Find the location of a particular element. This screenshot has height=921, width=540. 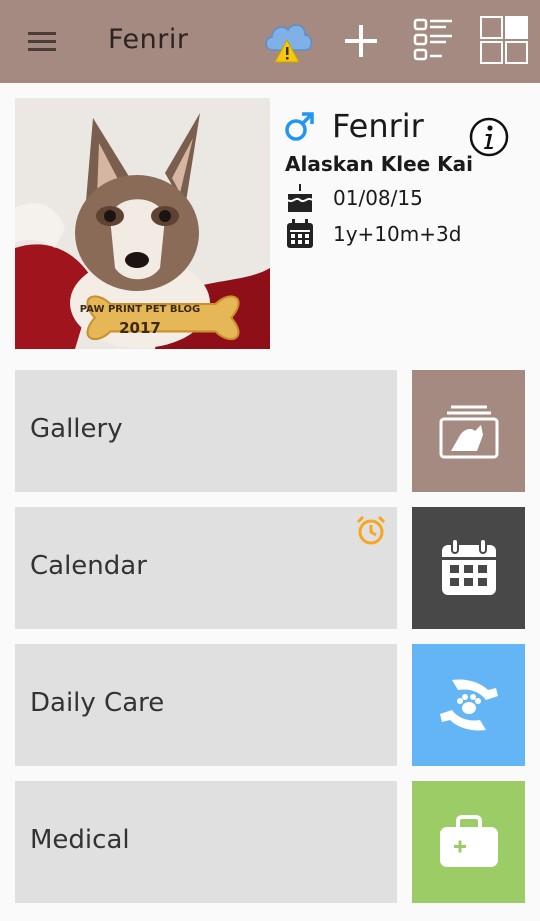

gallery-icon is located at coordinates (468, 432).